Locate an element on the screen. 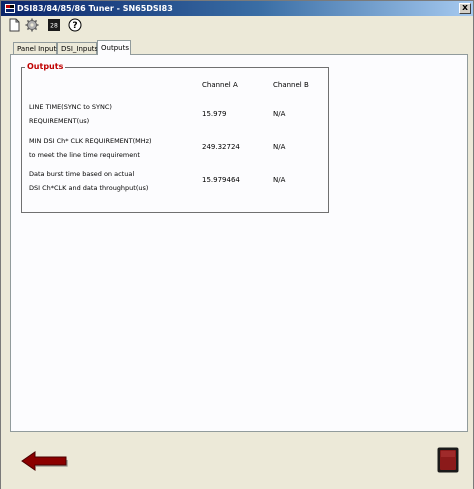  value-data-burst-time-channel-a: 15.979464 is located at coordinates (221, 180).